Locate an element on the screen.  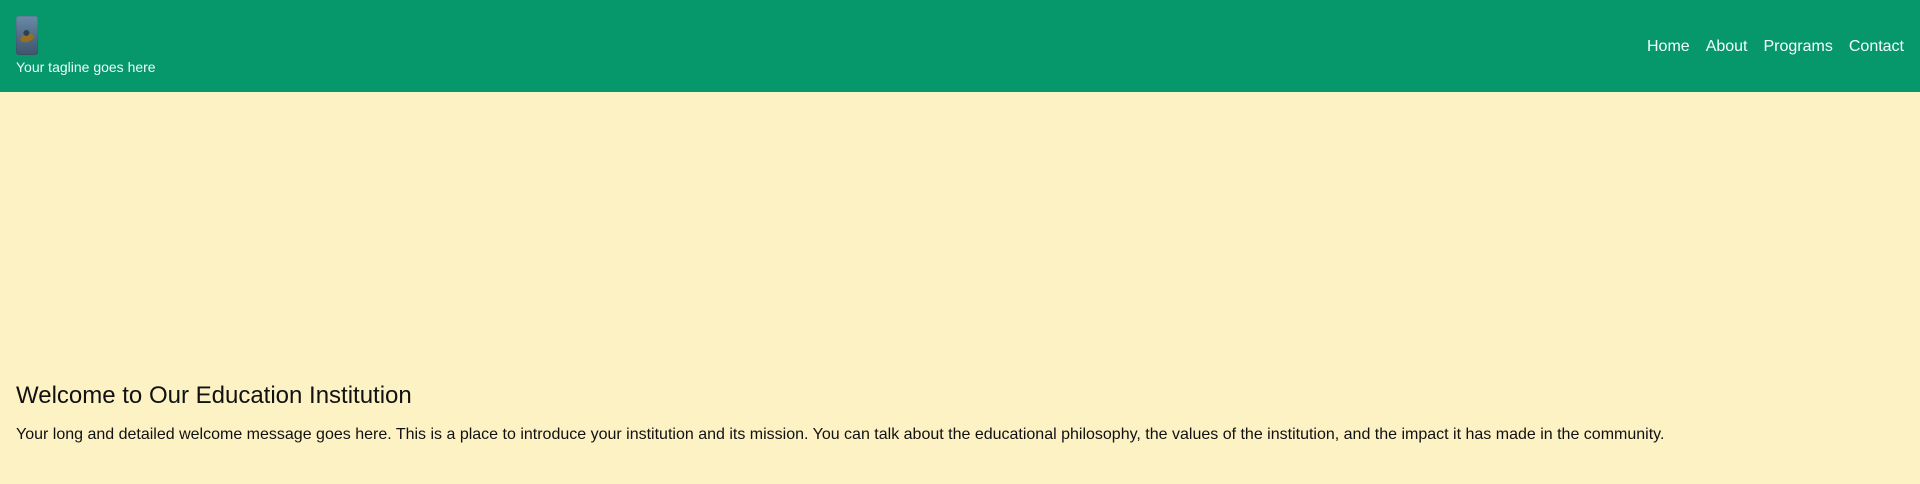
nav-link-contact: Contact is located at coordinates (1876, 47).